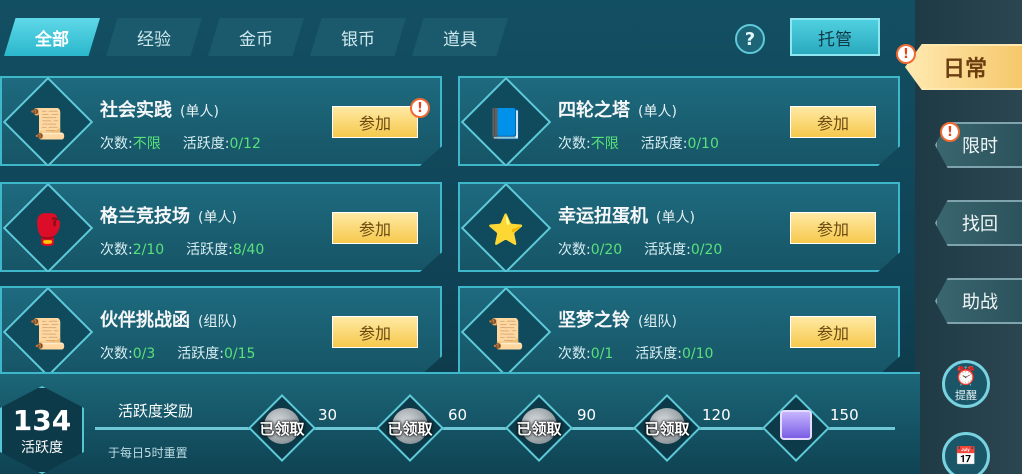 The height and width of the screenshot is (474, 1022). Describe the element at coordinates (617, 320) in the screenshot. I see `card-title: 坚梦之铃 (组队)` at that location.